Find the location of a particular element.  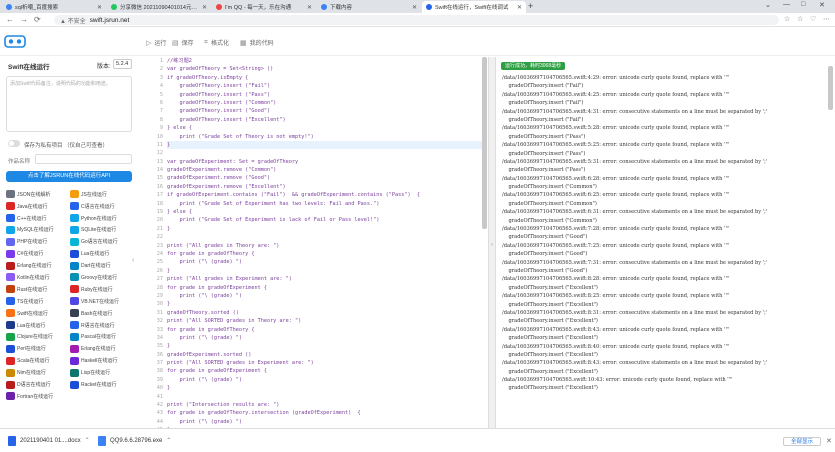

show-all-downloads-button: 全部显示 is located at coordinates (802, 441).